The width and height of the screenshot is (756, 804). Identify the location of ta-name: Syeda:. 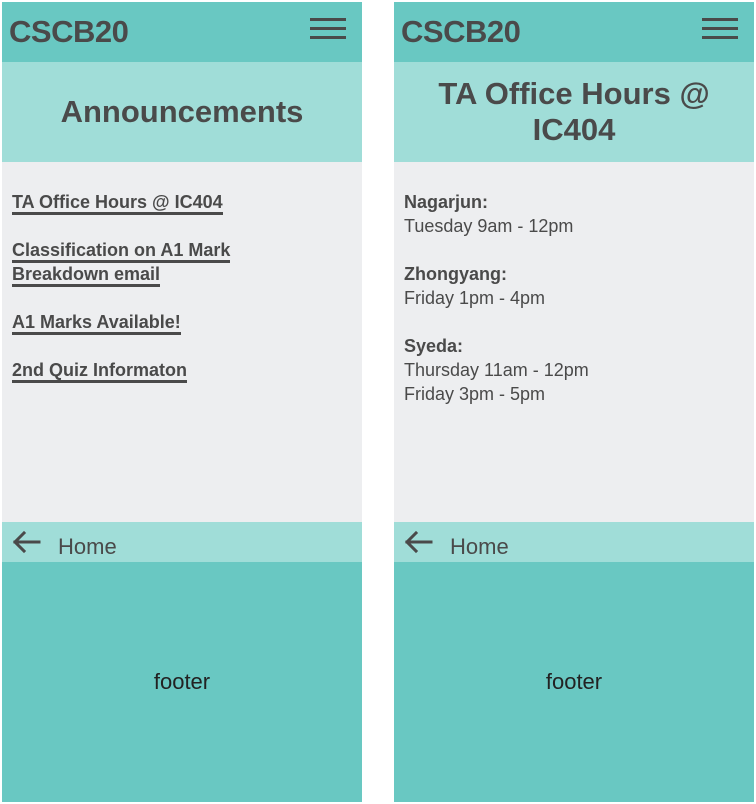
(434, 346).